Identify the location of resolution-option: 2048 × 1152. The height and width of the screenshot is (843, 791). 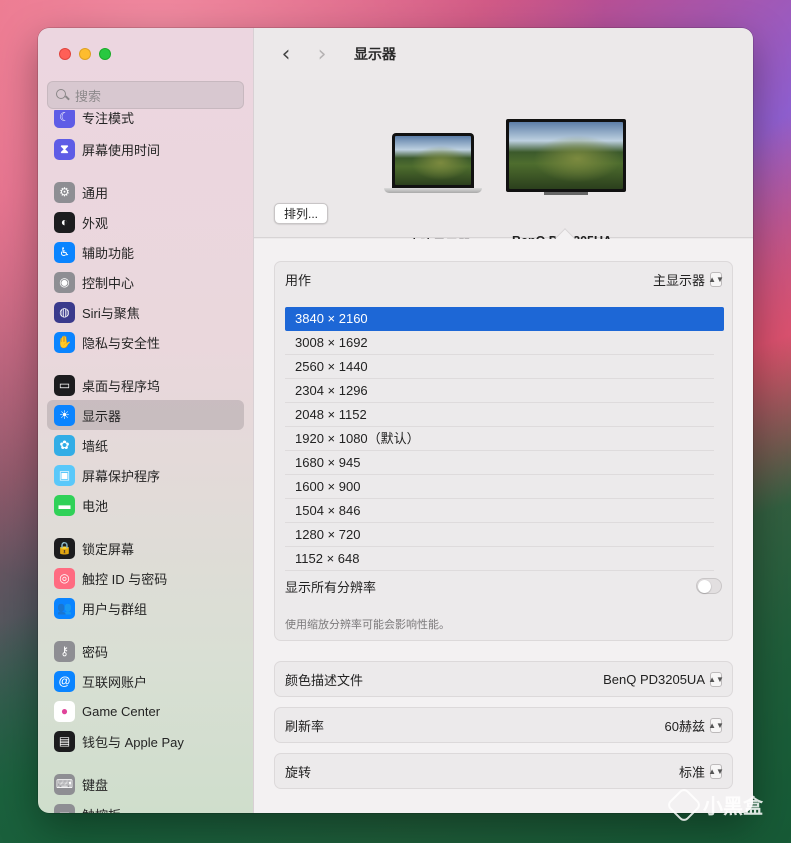
(499, 415).